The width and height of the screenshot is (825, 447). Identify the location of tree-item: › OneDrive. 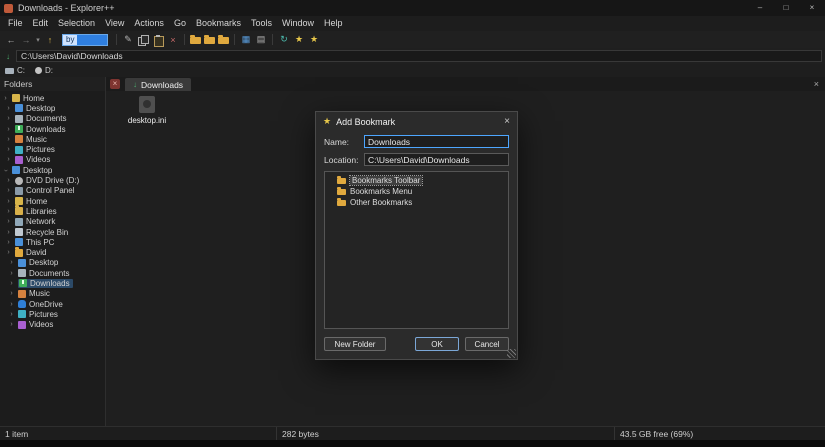
(52, 304).